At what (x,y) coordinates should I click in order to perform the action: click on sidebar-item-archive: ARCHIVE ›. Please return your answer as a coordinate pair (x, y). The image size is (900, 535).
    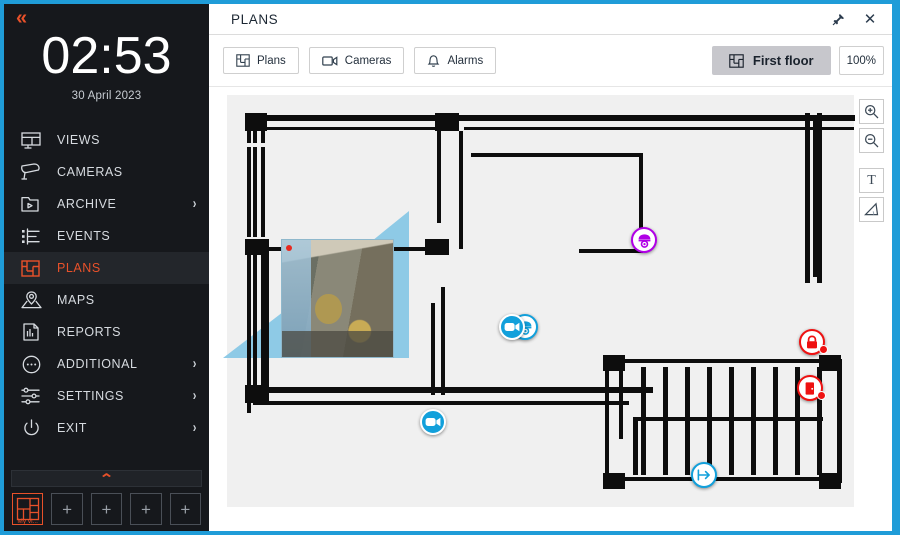
    Looking at the image, I should click on (106, 204).